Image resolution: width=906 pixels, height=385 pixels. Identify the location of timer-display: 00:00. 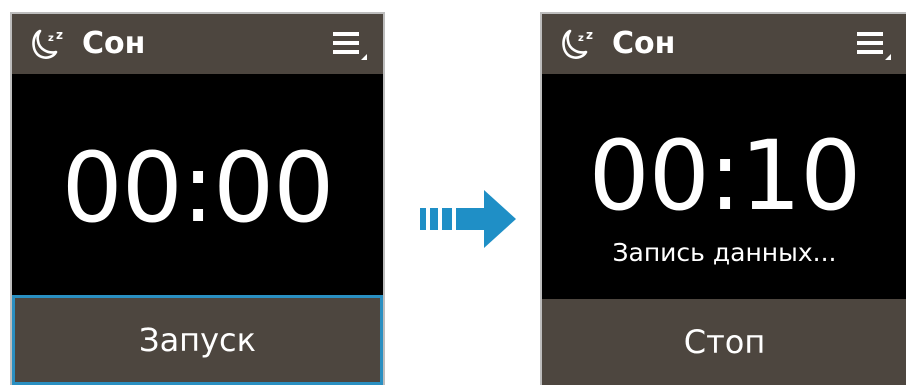
(198, 188).